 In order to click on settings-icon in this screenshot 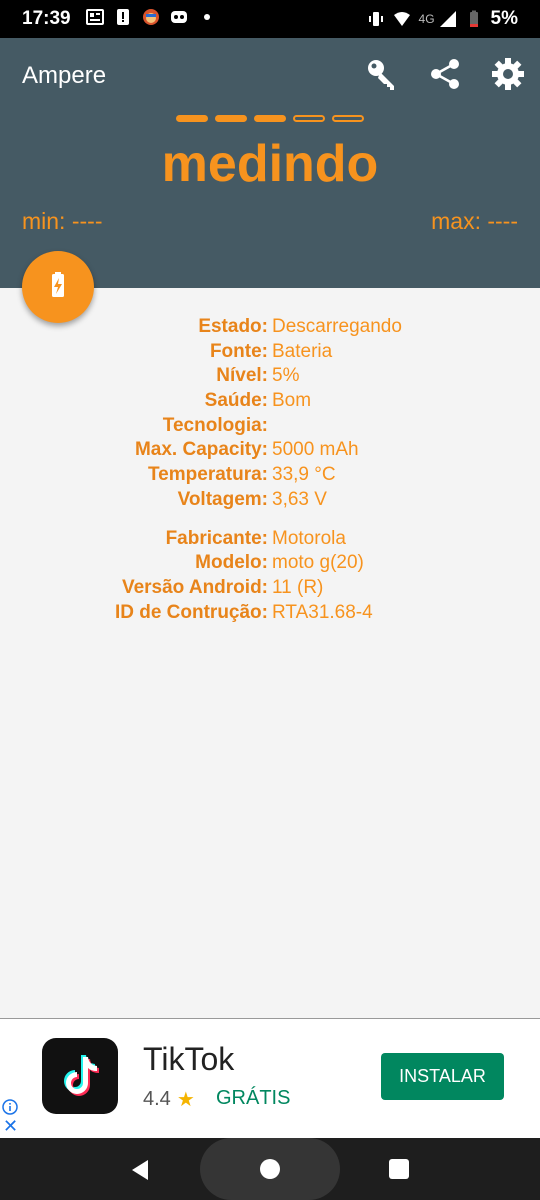, I will do `click(508, 76)`.